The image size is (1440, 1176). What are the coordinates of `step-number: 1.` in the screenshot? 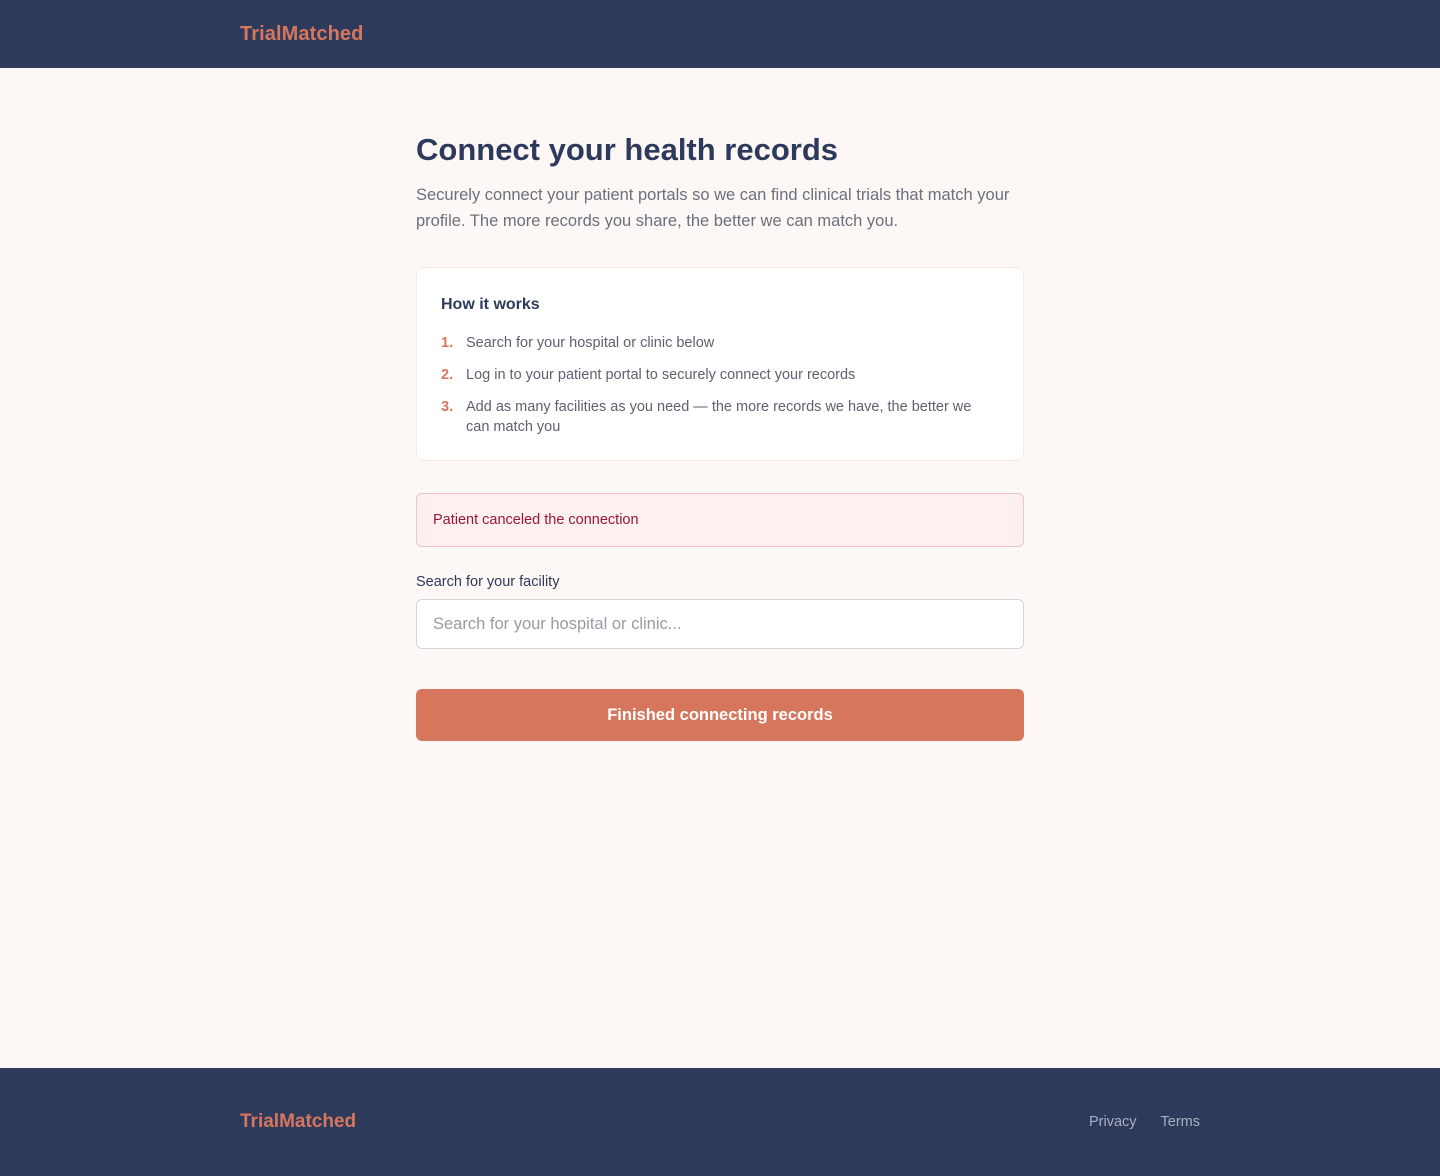 It's located at (447, 343).